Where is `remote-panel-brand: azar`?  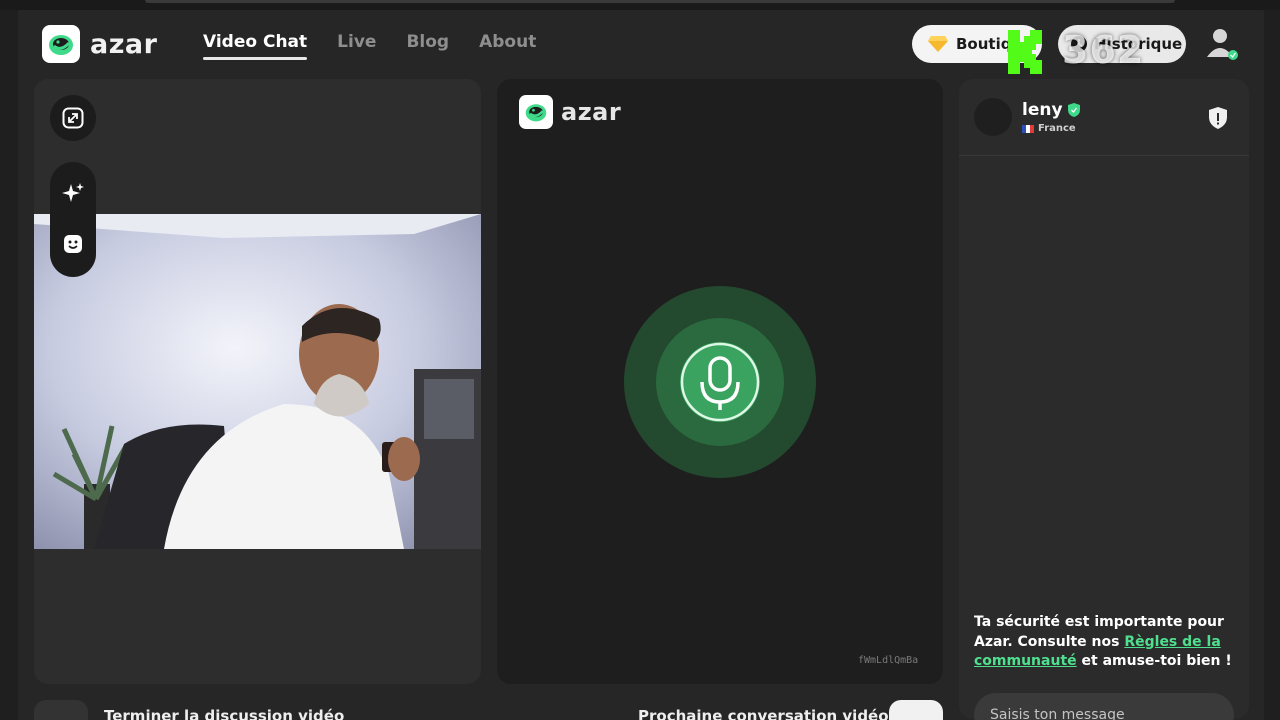 remote-panel-brand: azar is located at coordinates (591, 112).